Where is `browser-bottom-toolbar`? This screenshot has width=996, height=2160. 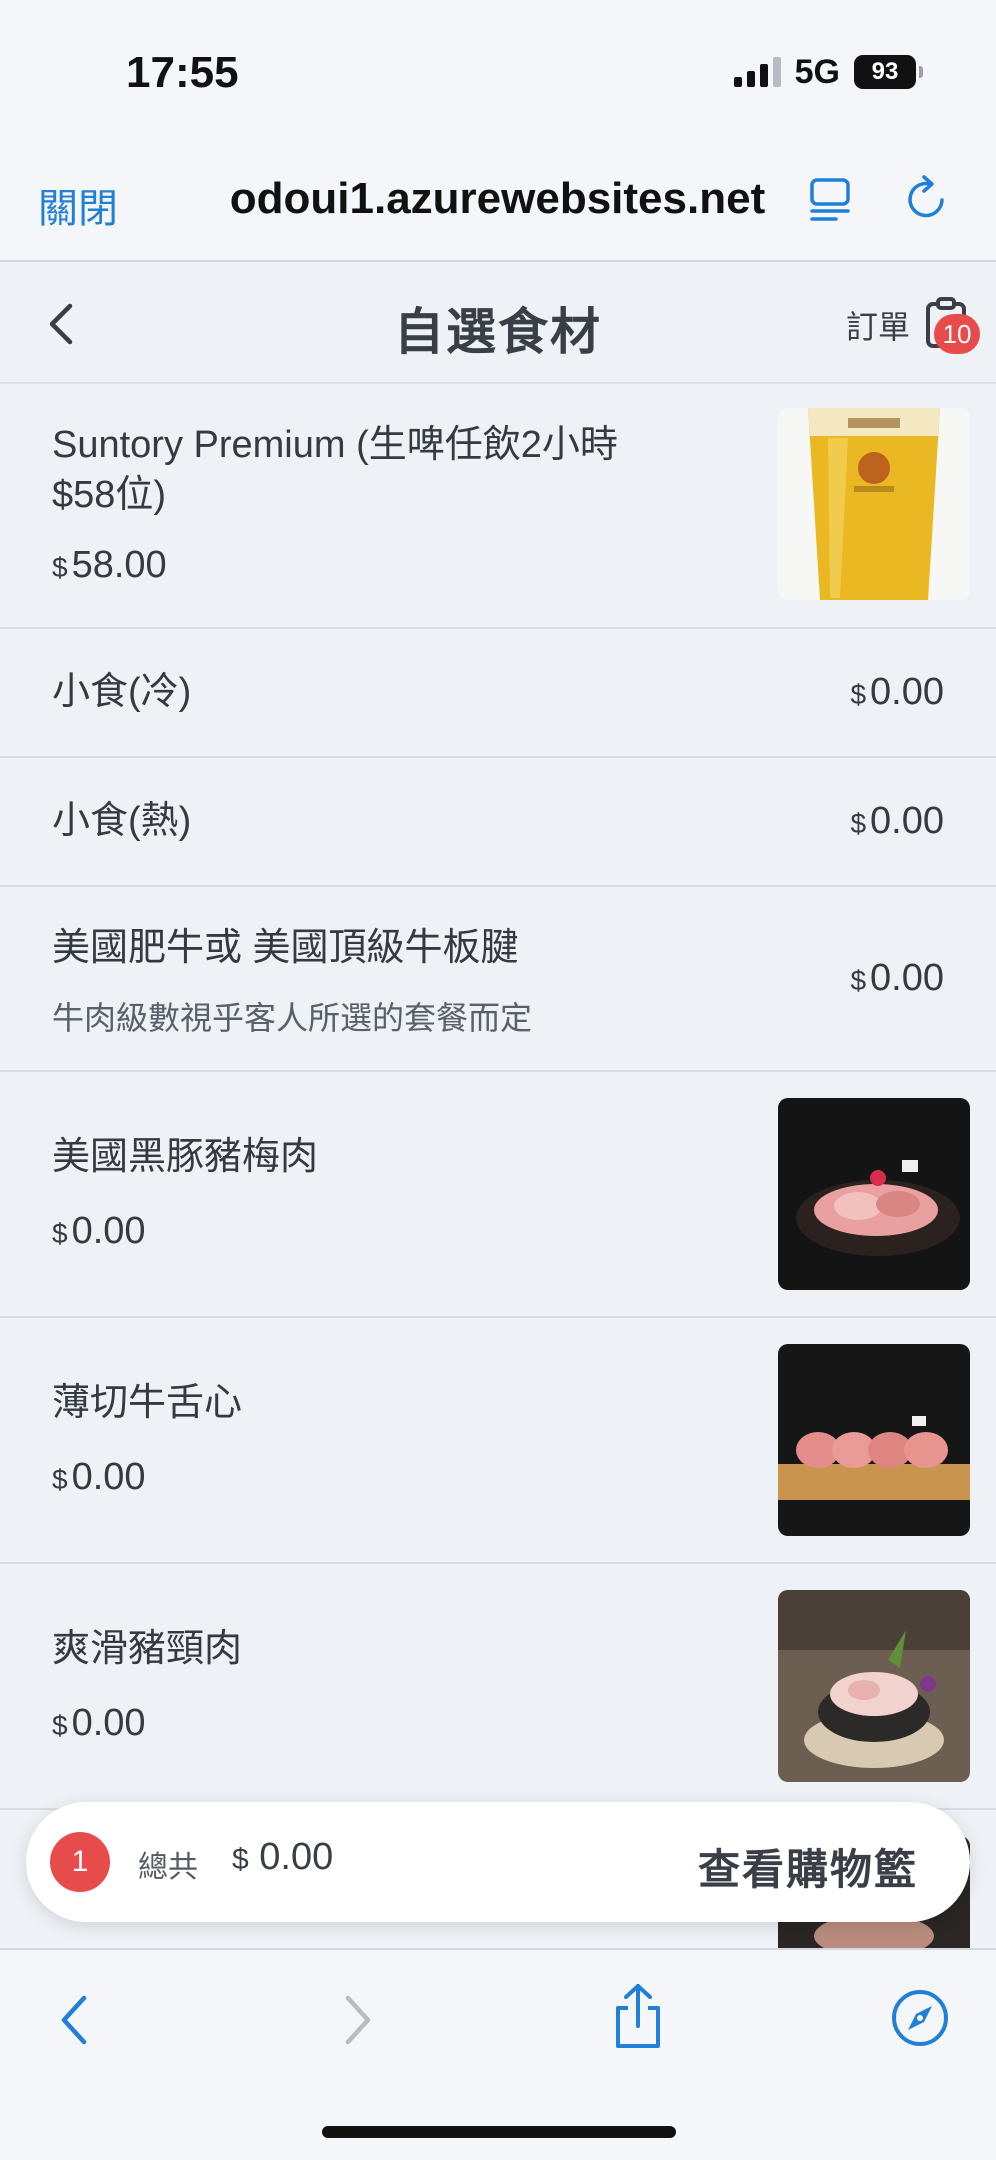 browser-bottom-toolbar is located at coordinates (498, 2054).